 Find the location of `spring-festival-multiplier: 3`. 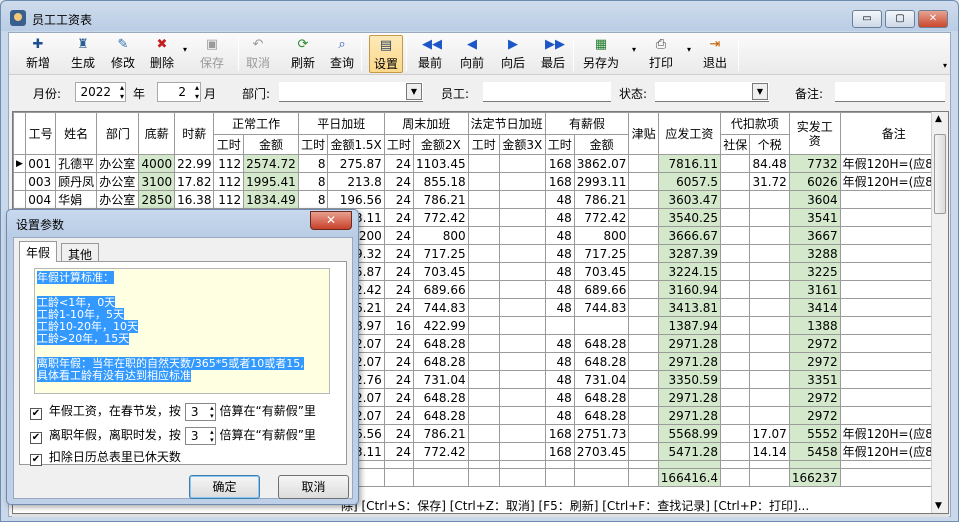

spring-festival-multiplier: 3 is located at coordinates (200, 411).